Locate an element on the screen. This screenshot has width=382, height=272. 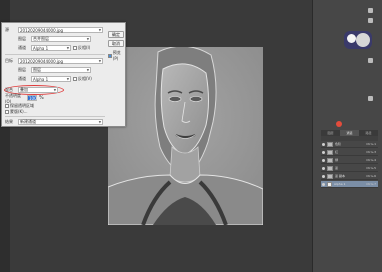
preview-label: 预览(P) is located at coordinates (116, 55).